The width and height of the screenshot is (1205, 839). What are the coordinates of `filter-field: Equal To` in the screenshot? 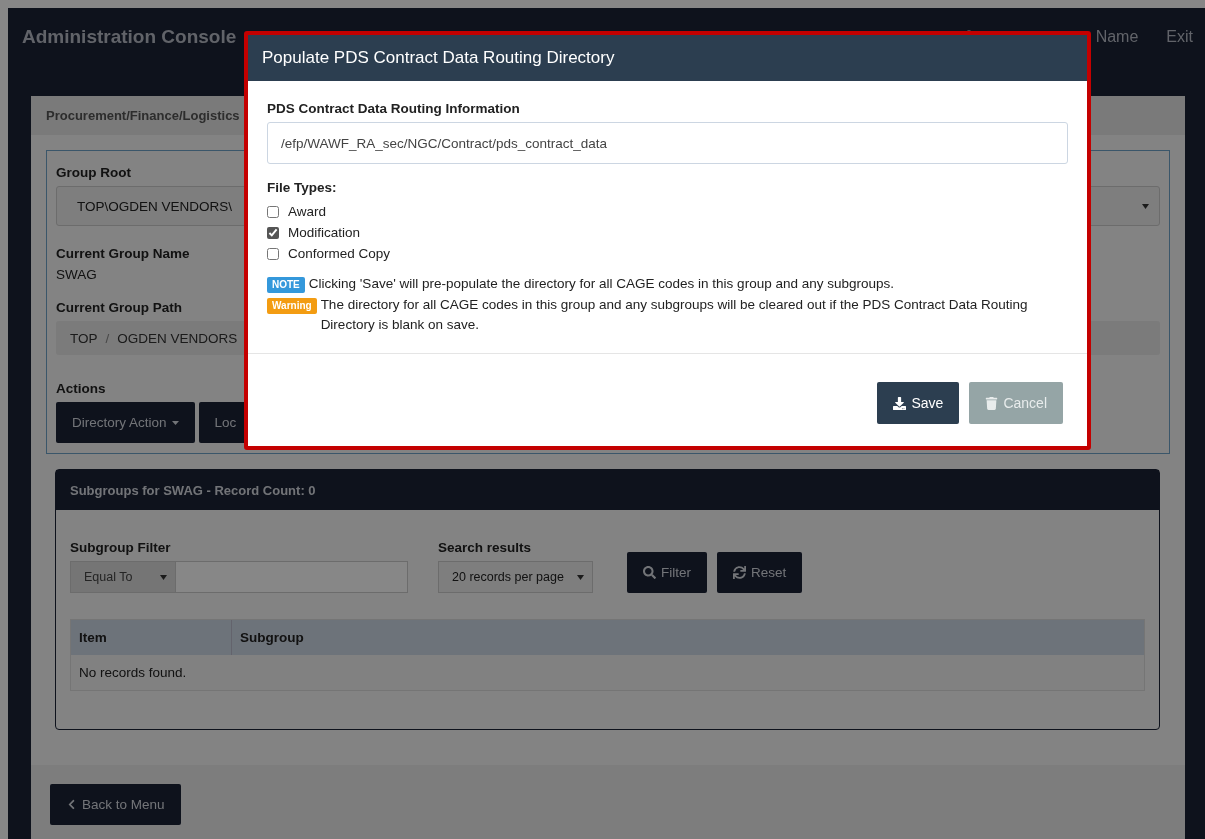 It's located at (239, 577).